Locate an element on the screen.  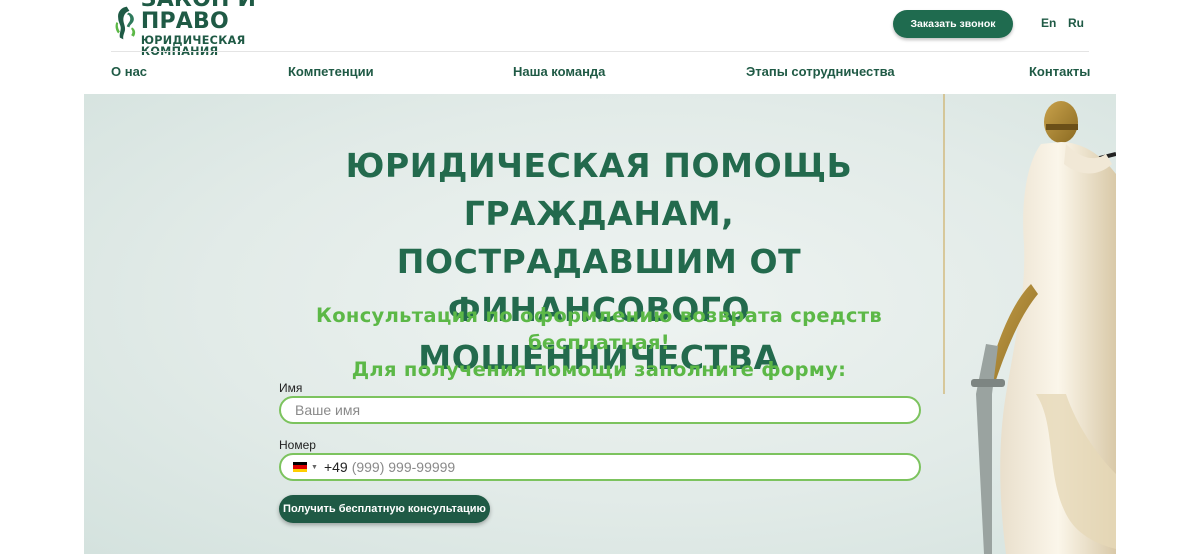
phone-country-code: +49 is located at coordinates (335, 467).